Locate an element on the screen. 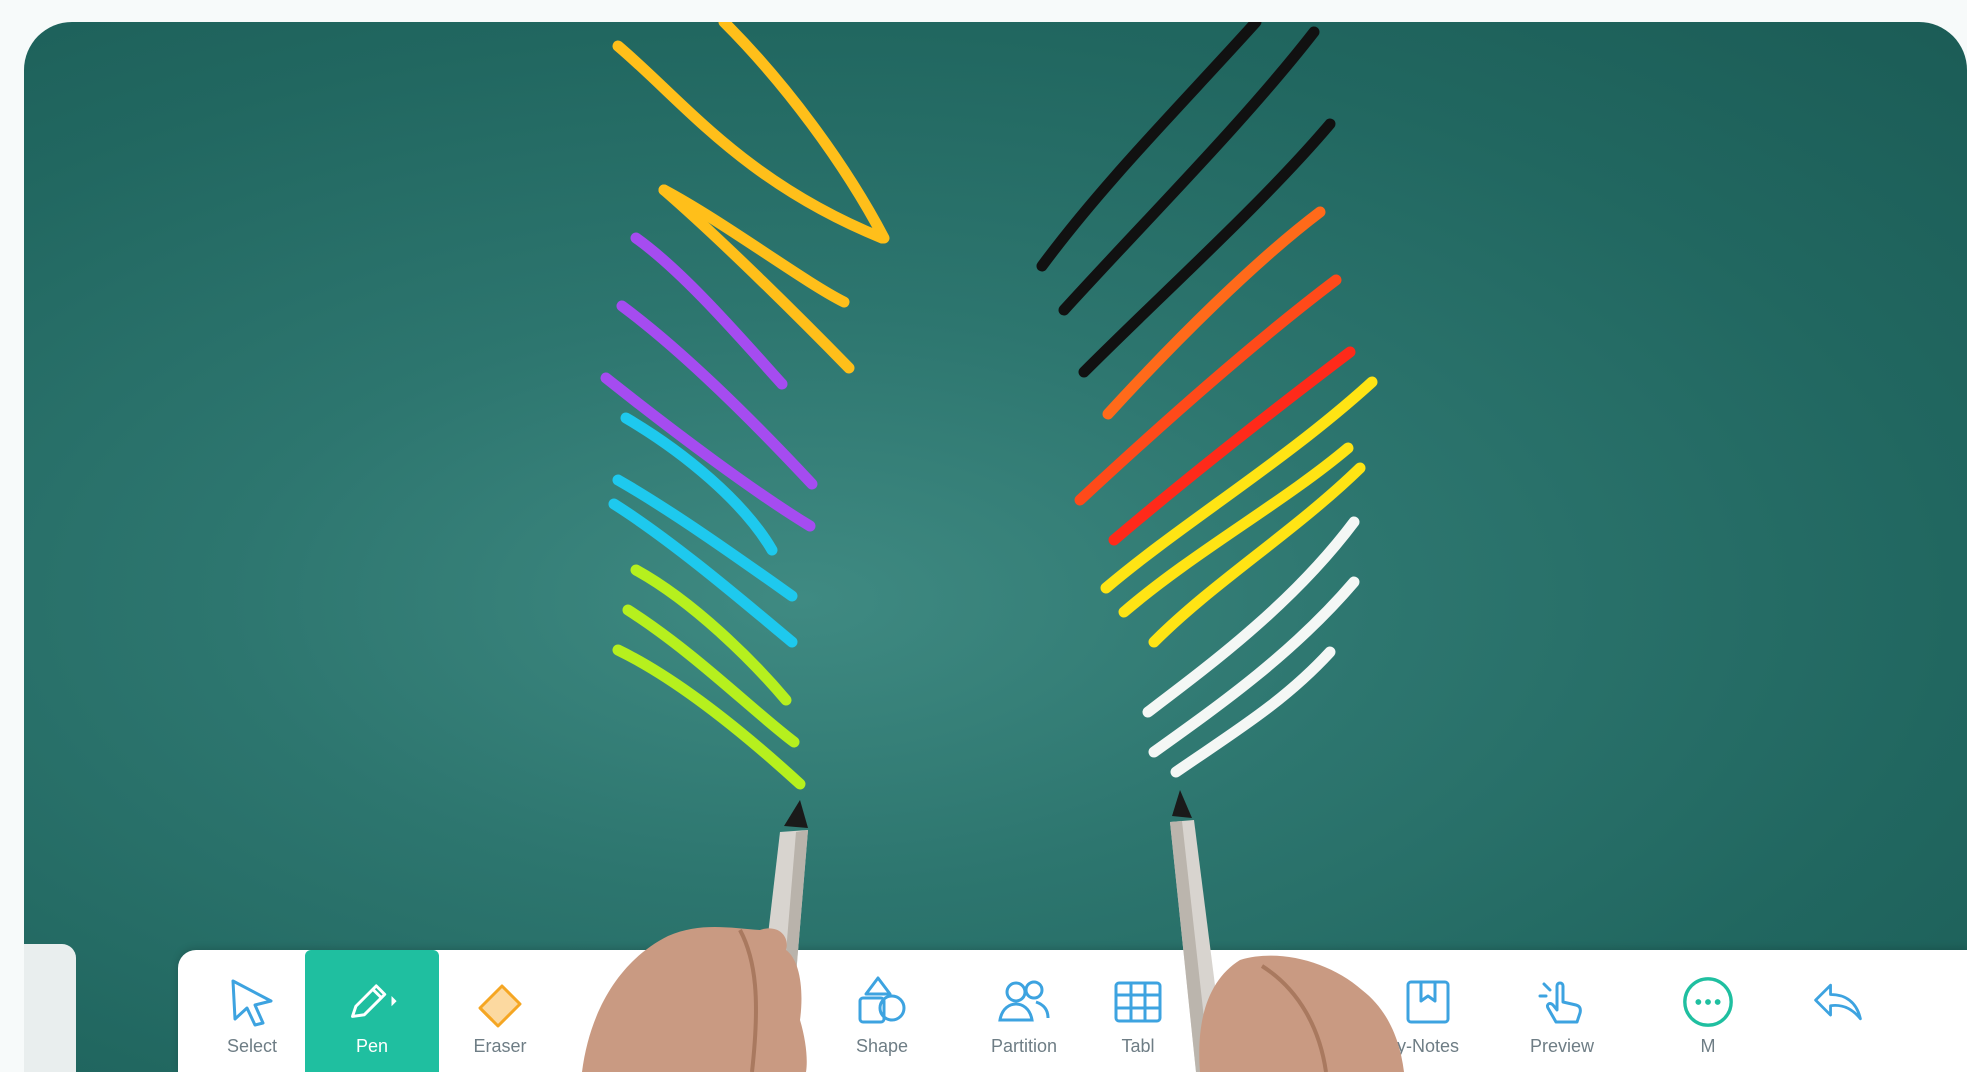 The width and height of the screenshot is (1967, 1072). tool-label: Preview is located at coordinates (1562, 1046).